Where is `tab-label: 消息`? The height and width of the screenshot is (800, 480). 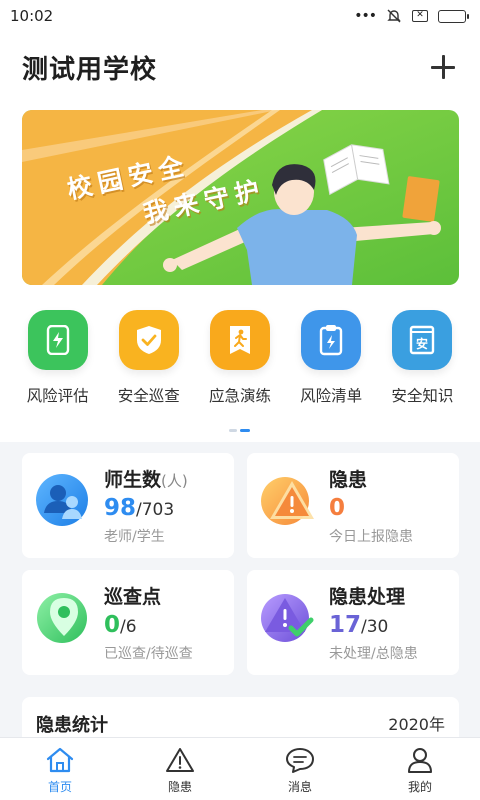 tab-label: 消息 is located at coordinates (299, 787).